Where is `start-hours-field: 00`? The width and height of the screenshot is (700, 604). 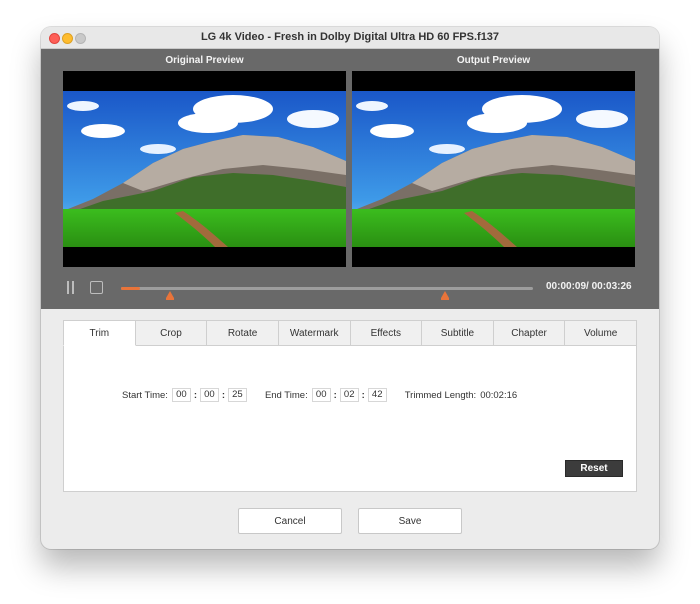 start-hours-field: 00 is located at coordinates (181, 395).